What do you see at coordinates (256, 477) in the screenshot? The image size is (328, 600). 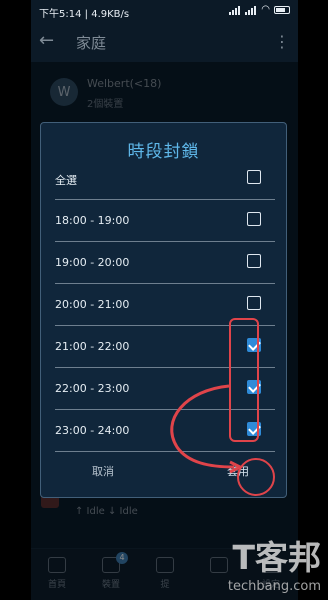 I see `apply-button-highlight` at bounding box center [256, 477].